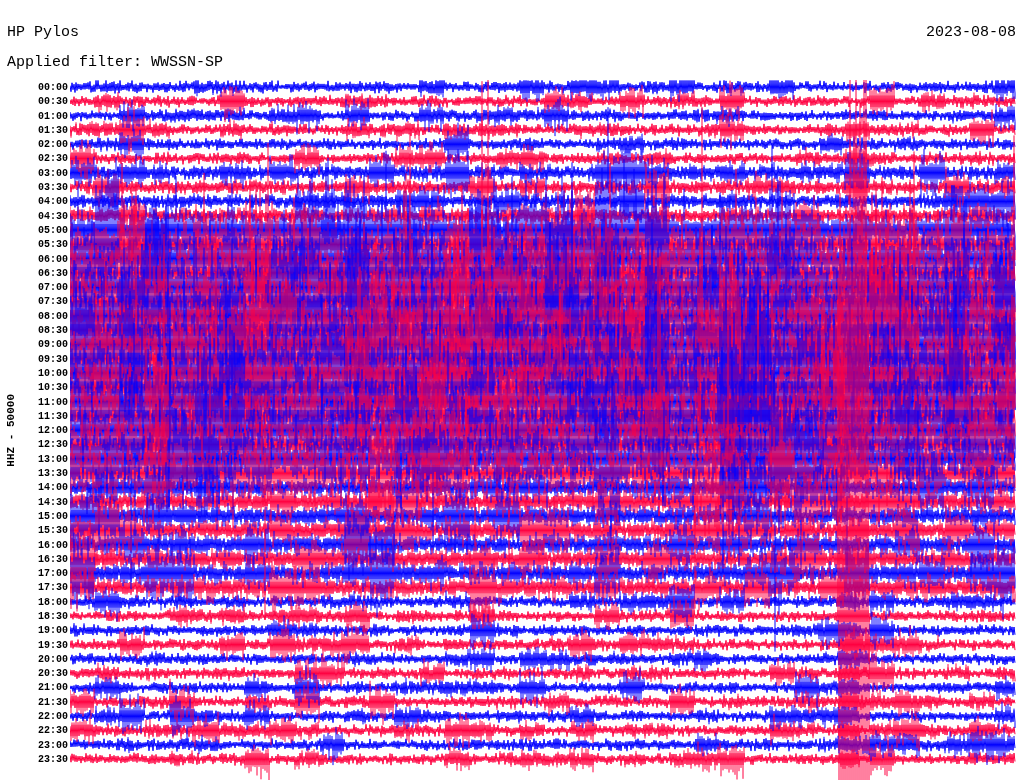 The height and width of the screenshot is (780, 1024). Describe the element at coordinates (53, 202) in the screenshot. I see `time-label: 04:00` at that location.